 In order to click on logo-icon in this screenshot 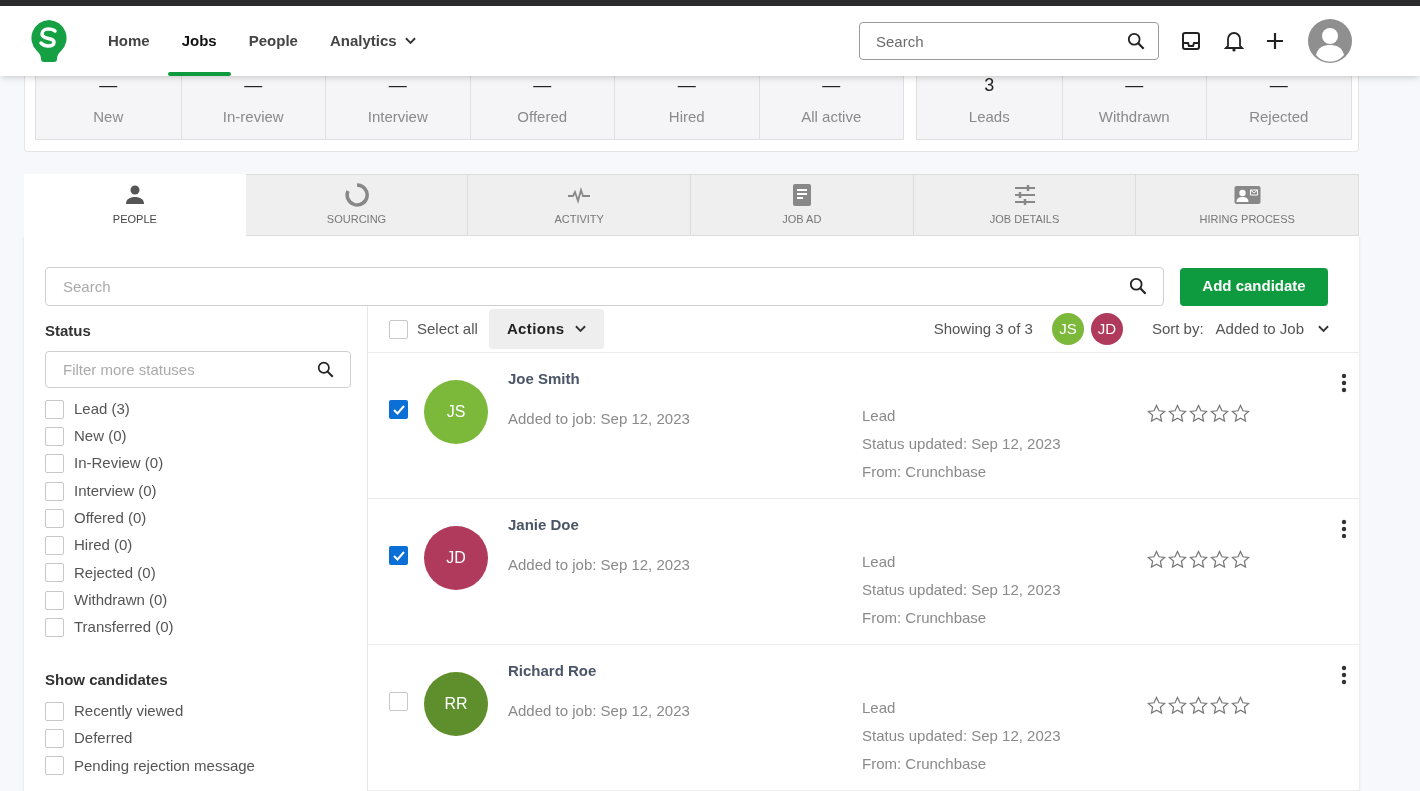, I will do `click(49, 41)`.